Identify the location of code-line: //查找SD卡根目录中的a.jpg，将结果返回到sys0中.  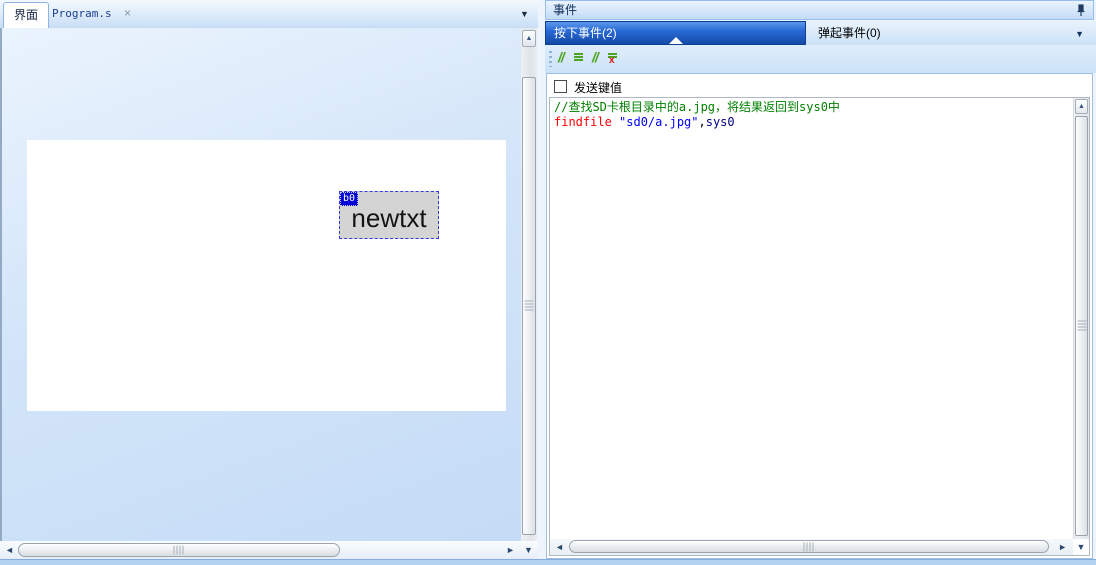
(697, 107).